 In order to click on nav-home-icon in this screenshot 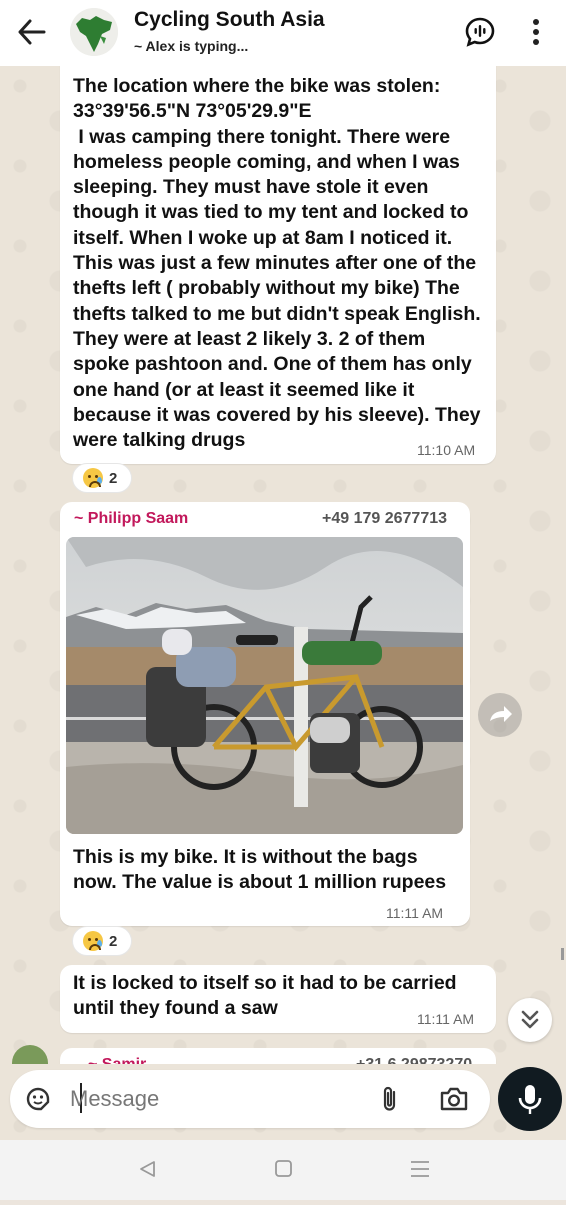, I will do `click(283, 1168)`.